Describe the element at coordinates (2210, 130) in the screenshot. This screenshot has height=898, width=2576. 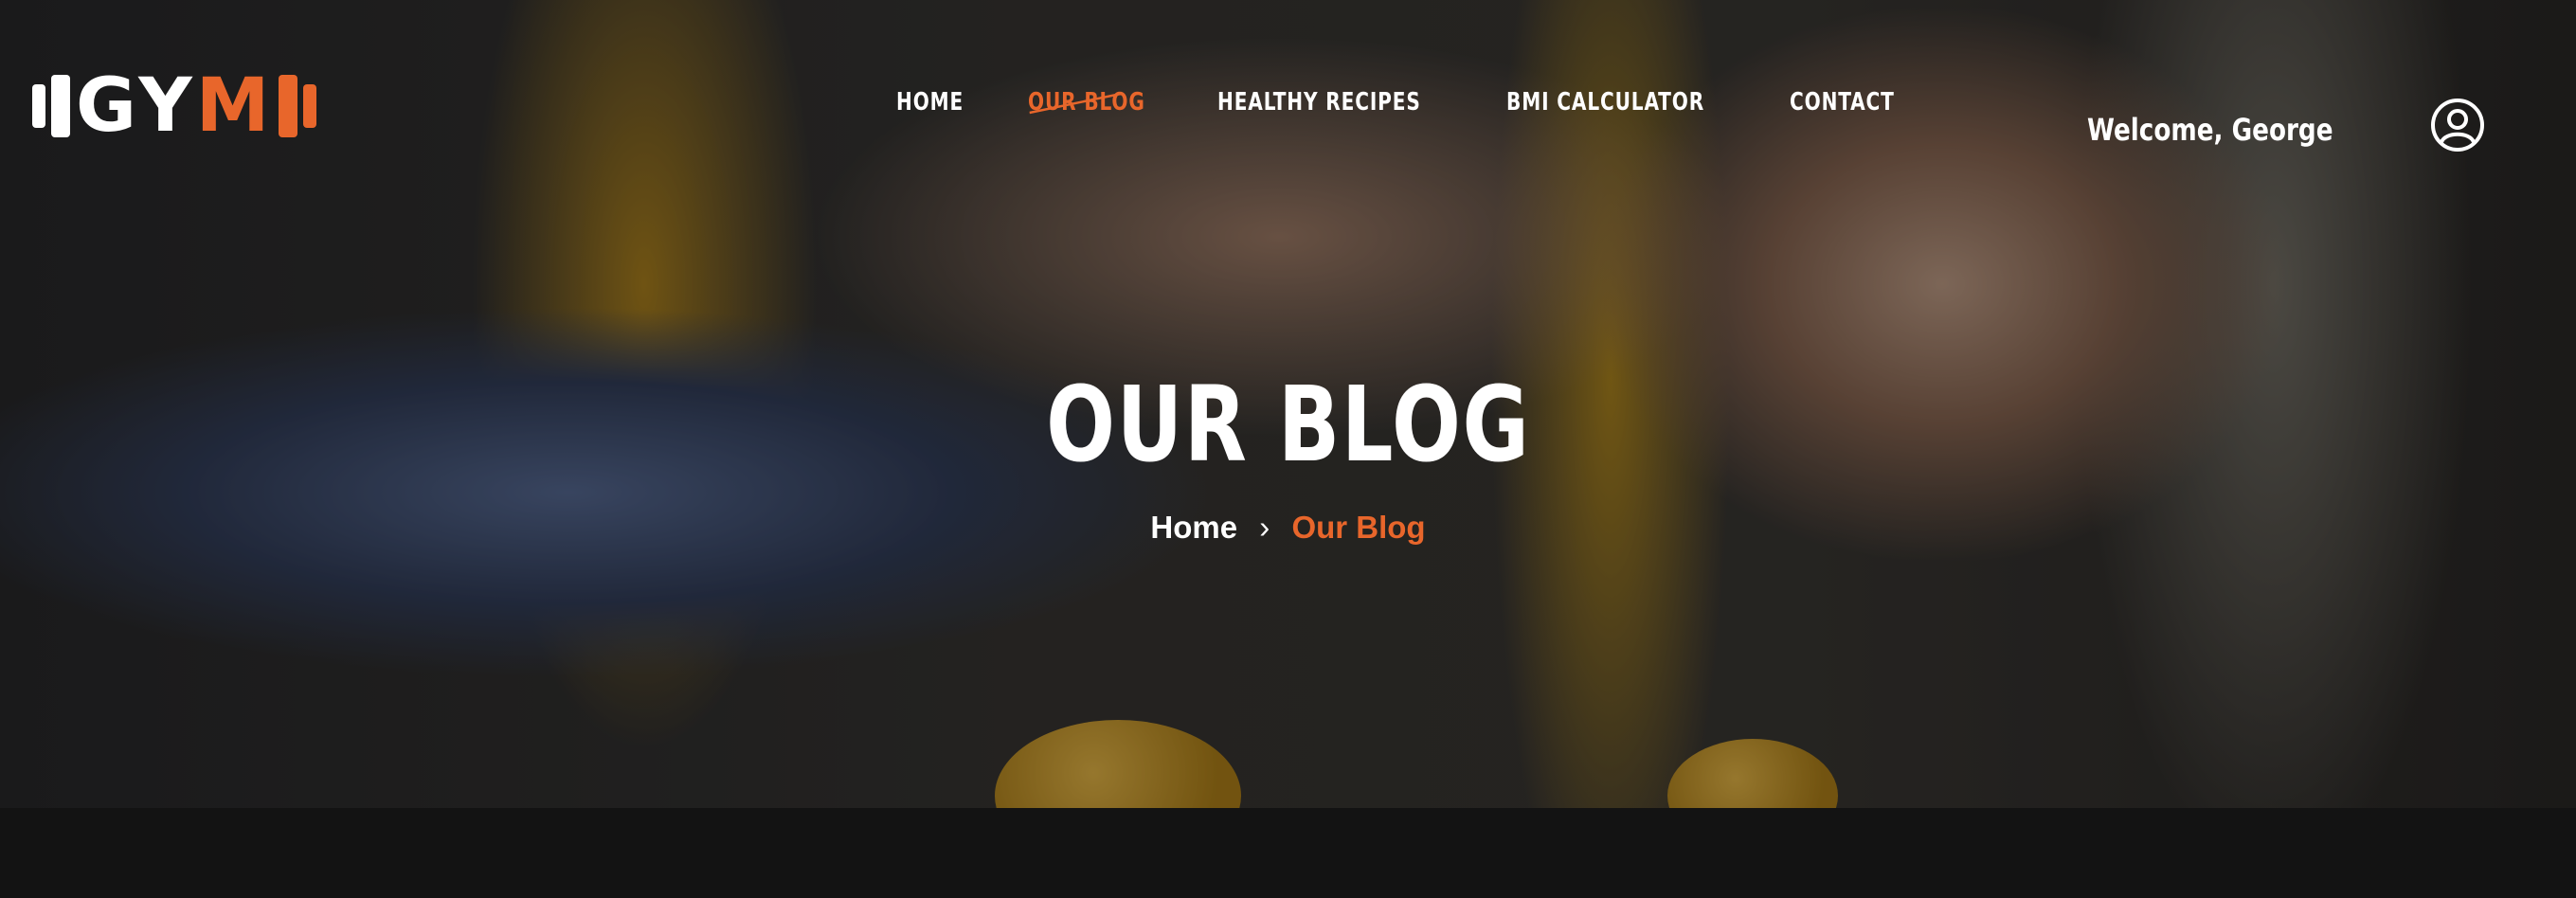
I see `welcome-text: Welcome, George` at that location.